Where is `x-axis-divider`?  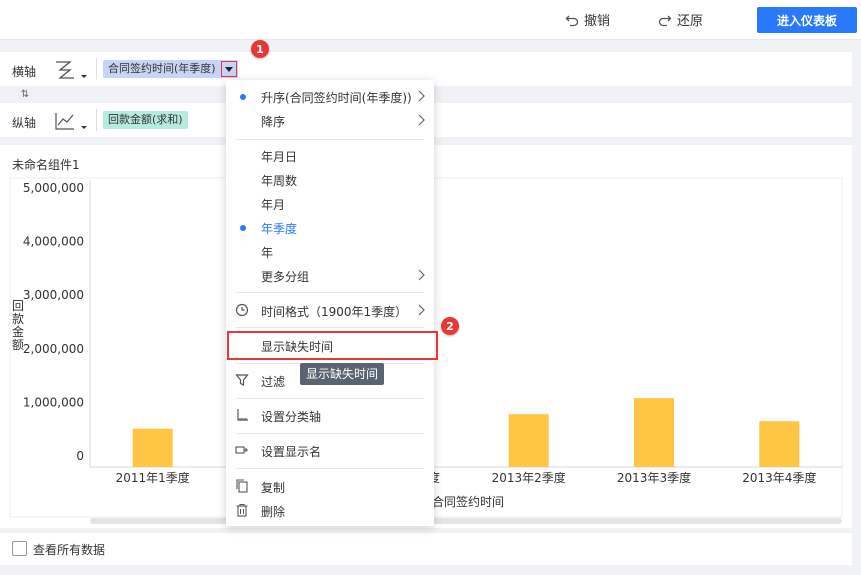 x-axis-divider is located at coordinates (96, 69).